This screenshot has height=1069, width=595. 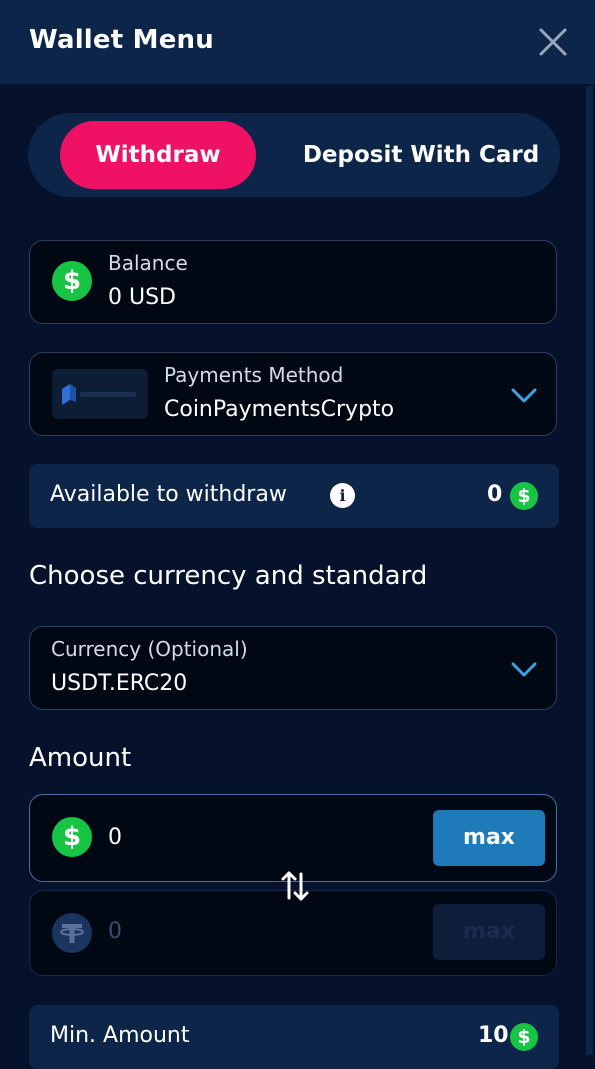 What do you see at coordinates (254, 375) in the screenshot?
I see `payment-method-label: Payments Method` at bounding box center [254, 375].